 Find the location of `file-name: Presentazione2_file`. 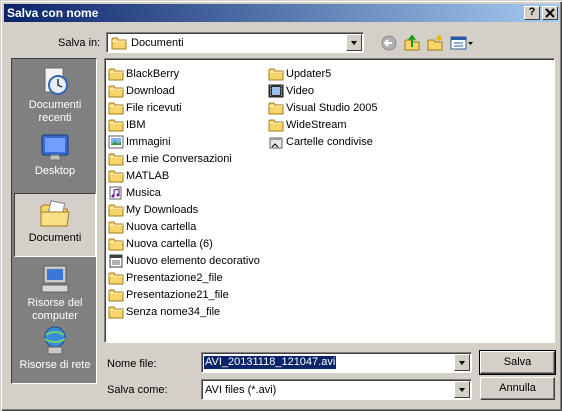

file-name: Presentazione2_file is located at coordinates (174, 277).